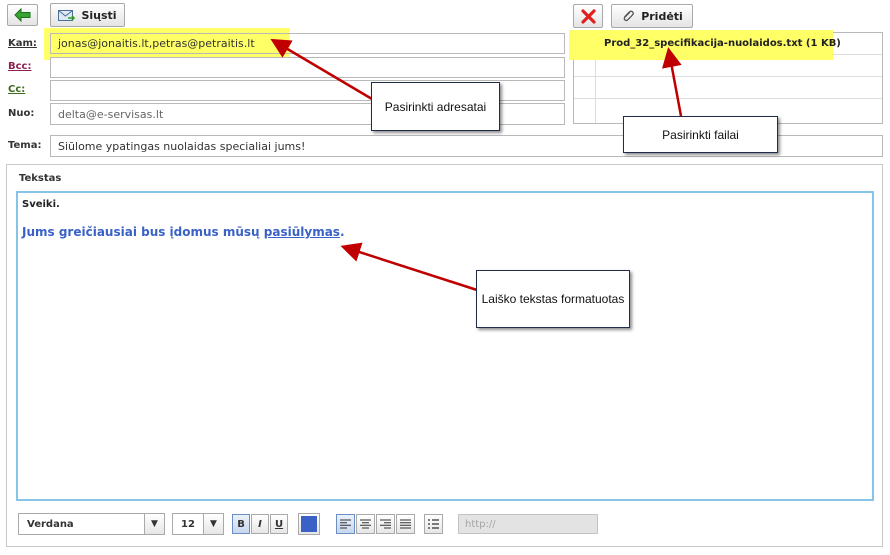  What do you see at coordinates (302, 232) in the screenshot?
I see `offer-link: pasiūlymas` at bounding box center [302, 232].